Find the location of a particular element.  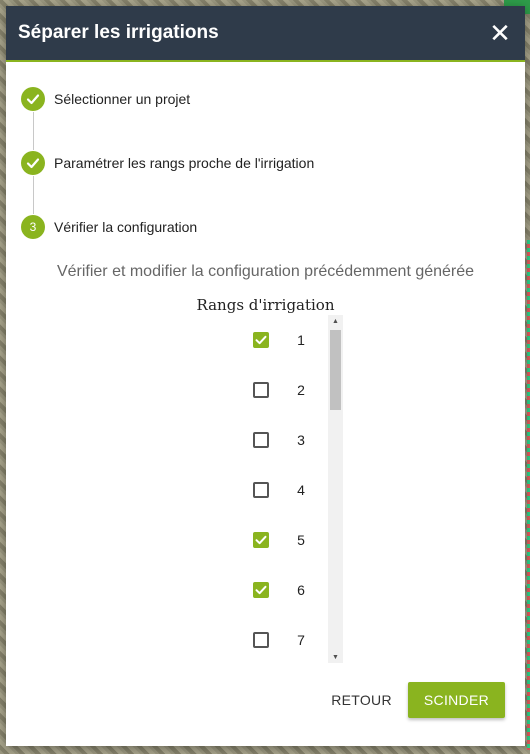

close-icon: ✕ is located at coordinates (500, 33).